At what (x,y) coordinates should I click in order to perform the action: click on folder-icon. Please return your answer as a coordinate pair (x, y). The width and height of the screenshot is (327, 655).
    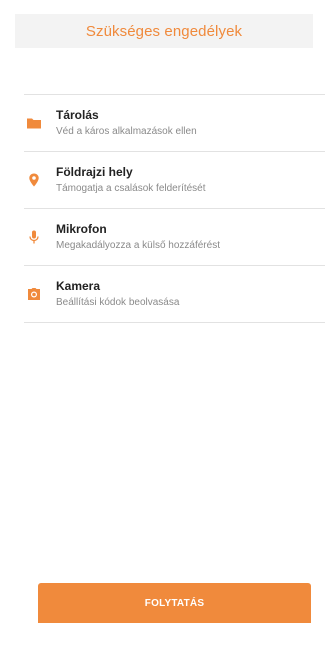
    Looking at the image, I should click on (34, 123).